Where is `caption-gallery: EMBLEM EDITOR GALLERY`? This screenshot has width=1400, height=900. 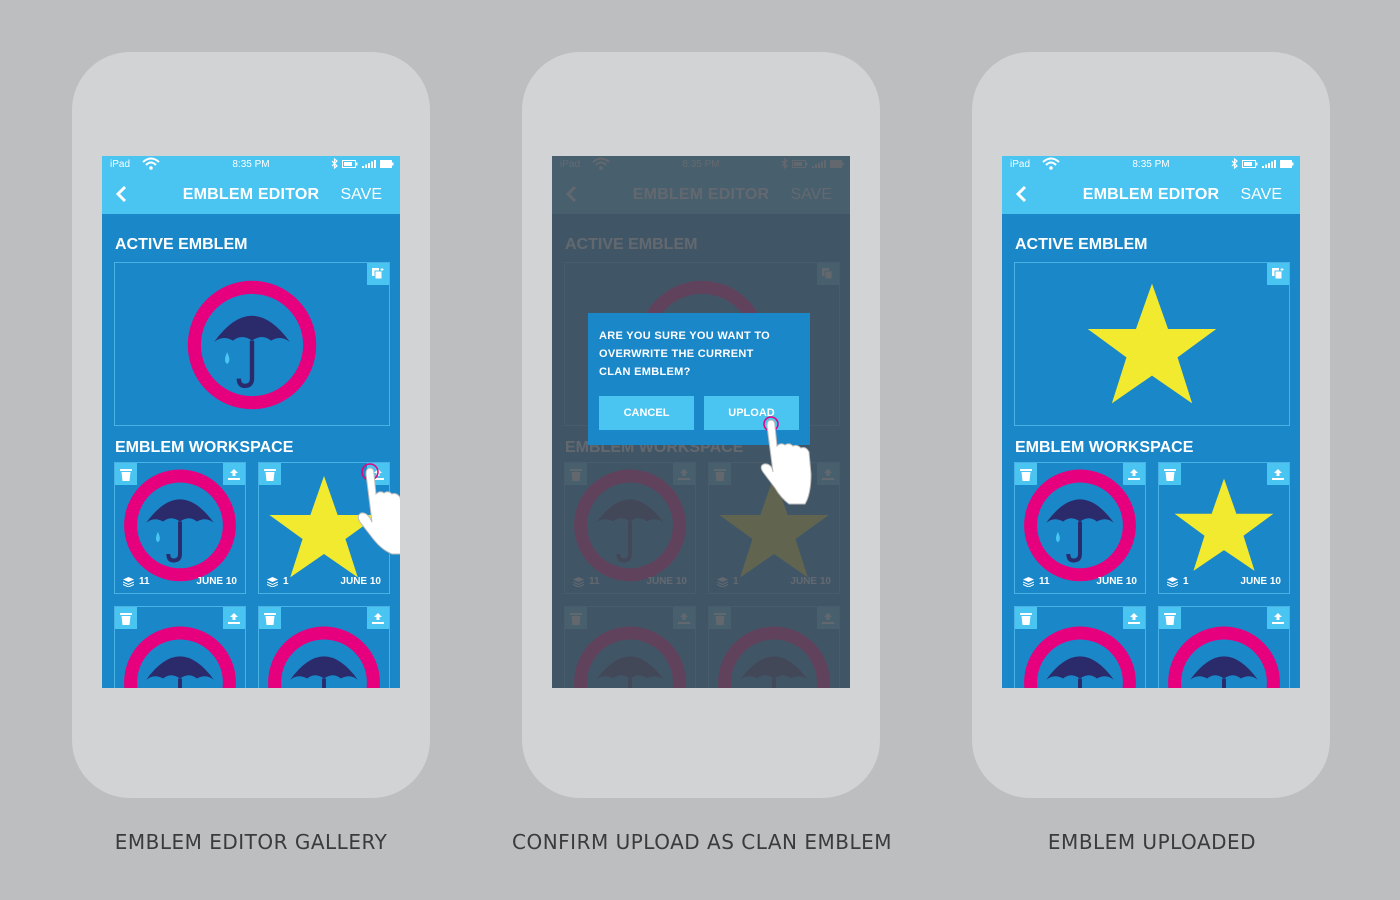 caption-gallery: EMBLEM EDITOR GALLERY is located at coordinates (251, 842).